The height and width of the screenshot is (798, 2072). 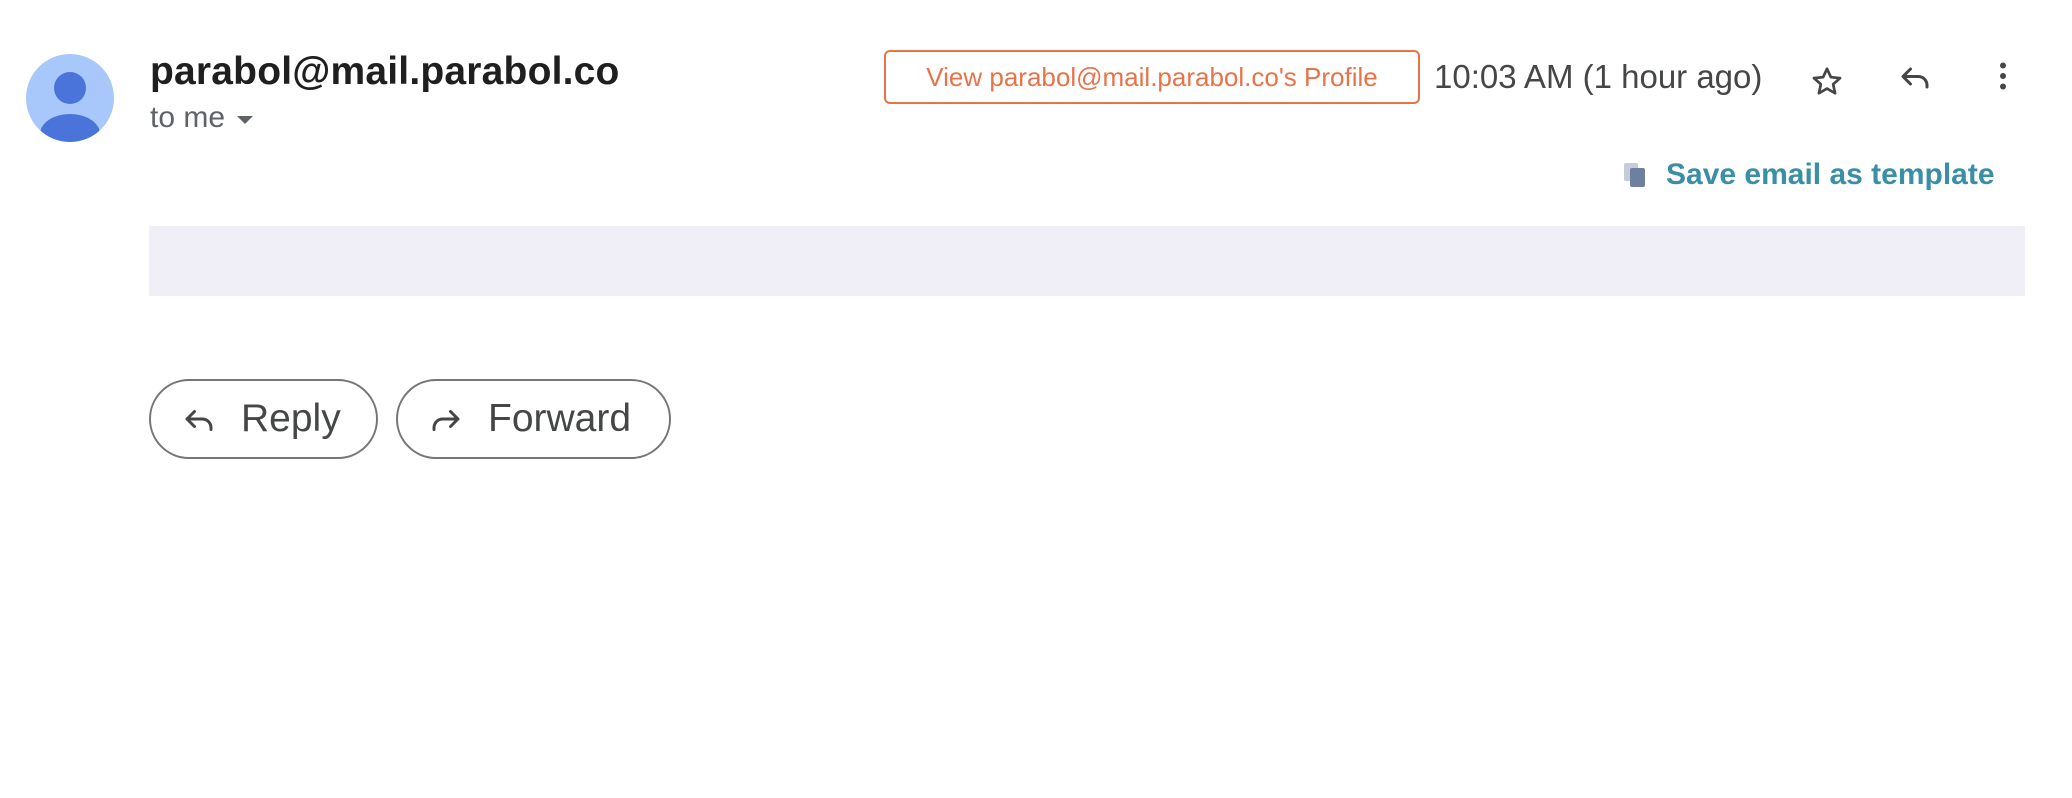 What do you see at coordinates (1598, 76) in the screenshot?
I see `message-timestamp: 10:03 AM (1 hour ago)` at bounding box center [1598, 76].